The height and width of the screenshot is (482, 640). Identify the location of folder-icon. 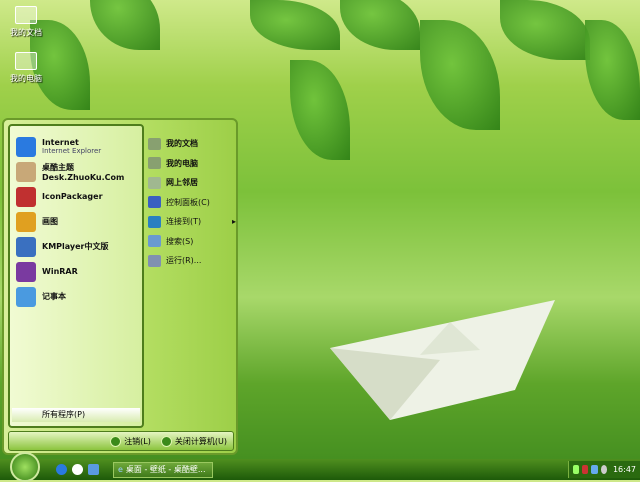
(26, 15).